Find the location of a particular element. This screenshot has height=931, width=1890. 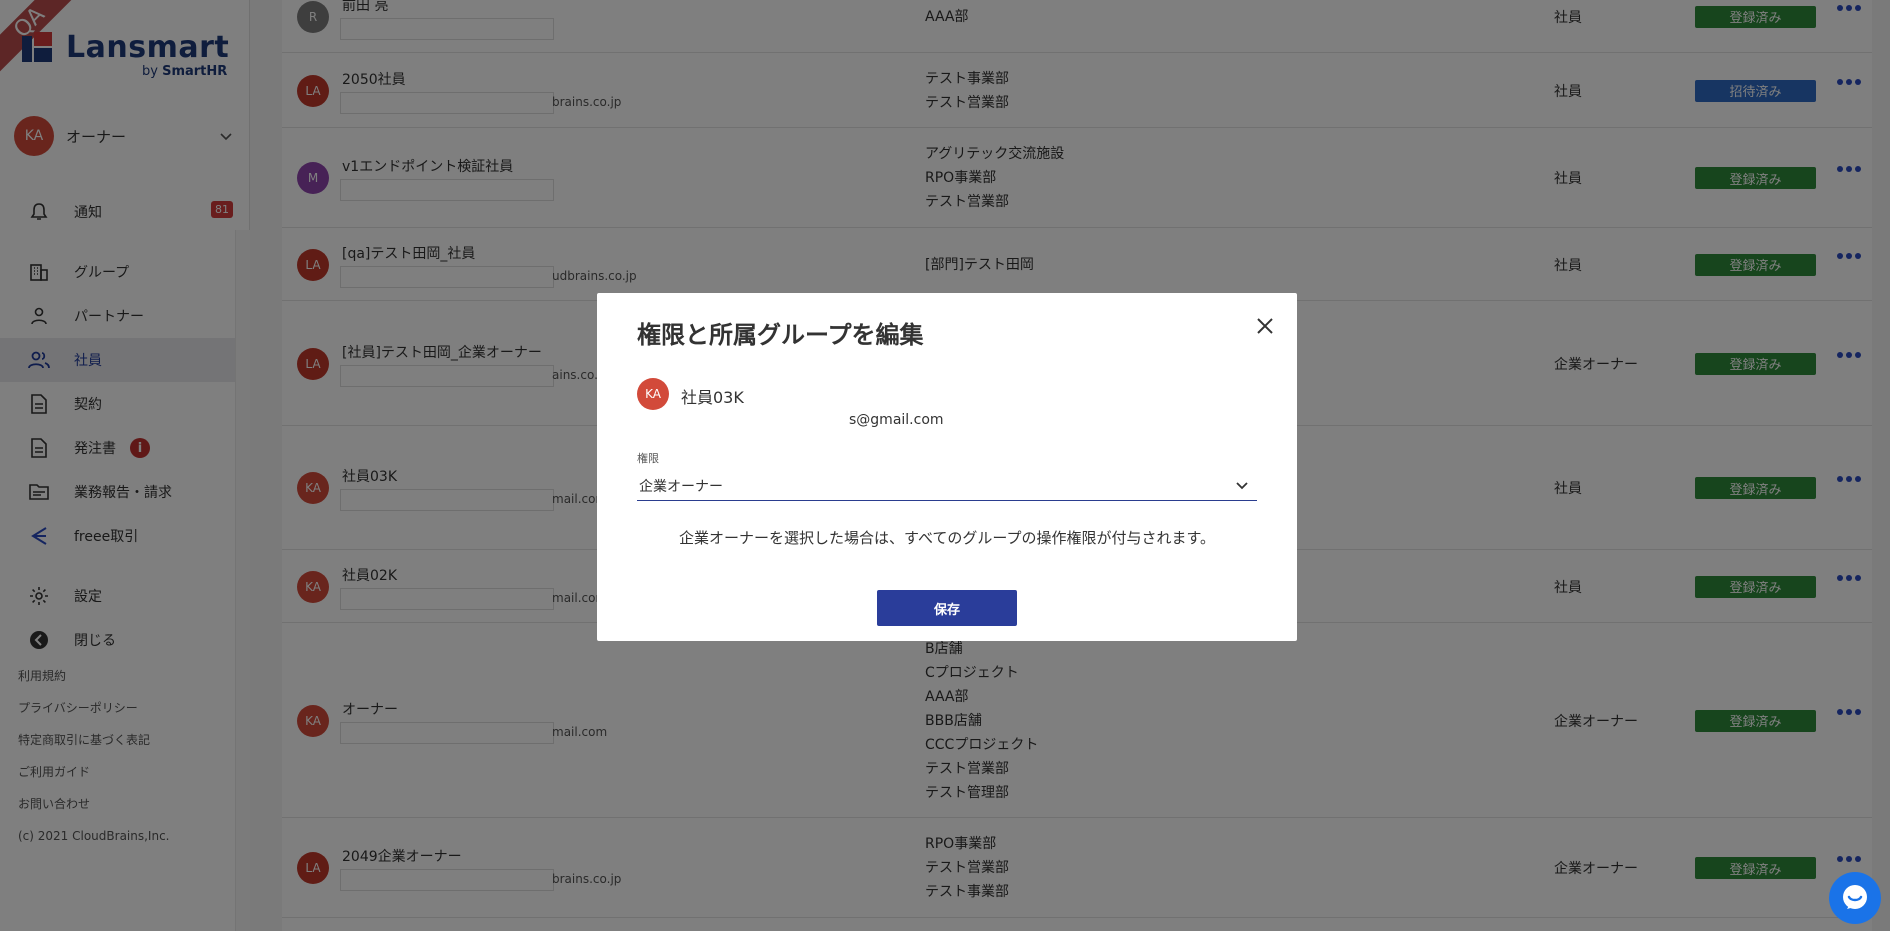

close-icon is located at coordinates (1265, 326).